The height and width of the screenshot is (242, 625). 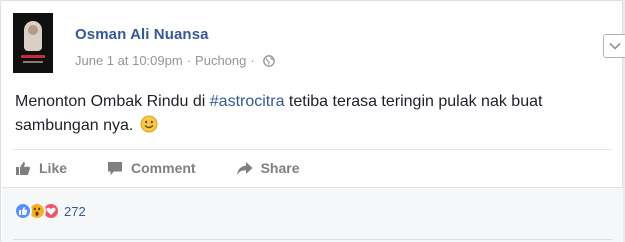 I want to click on post-options-button, so click(x=614, y=46).